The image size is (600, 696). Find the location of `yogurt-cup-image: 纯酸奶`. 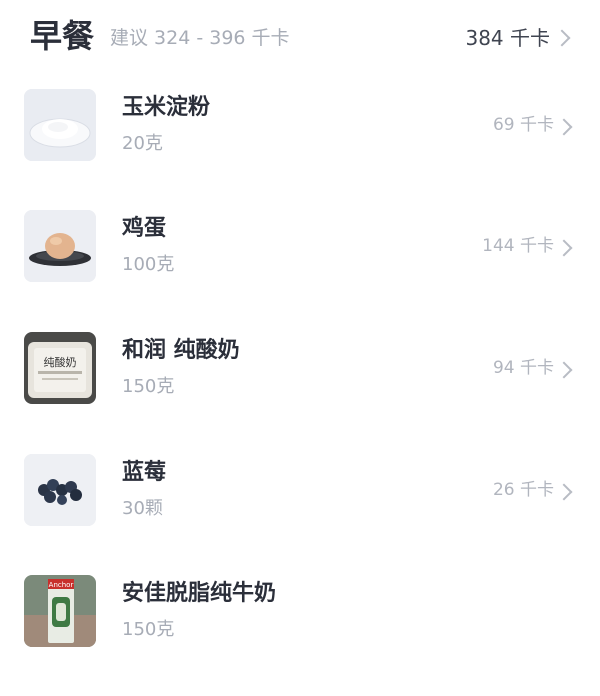

yogurt-cup-image: 纯酸奶 is located at coordinates (60, 368).